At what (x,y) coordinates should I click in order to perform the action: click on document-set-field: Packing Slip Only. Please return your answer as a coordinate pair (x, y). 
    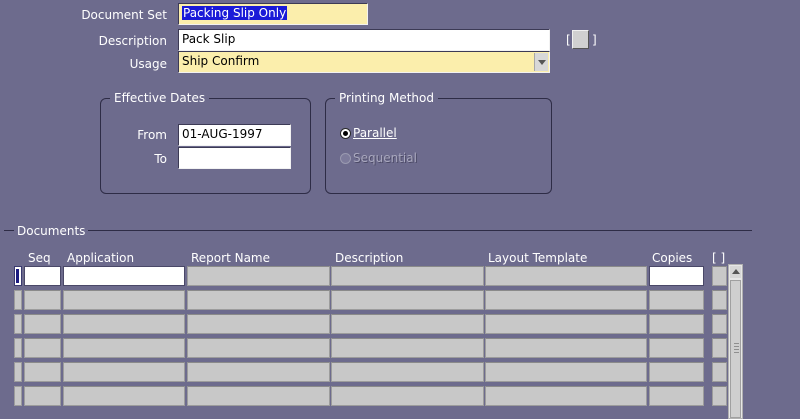
    Looking at the image, I should click on (273, 14).